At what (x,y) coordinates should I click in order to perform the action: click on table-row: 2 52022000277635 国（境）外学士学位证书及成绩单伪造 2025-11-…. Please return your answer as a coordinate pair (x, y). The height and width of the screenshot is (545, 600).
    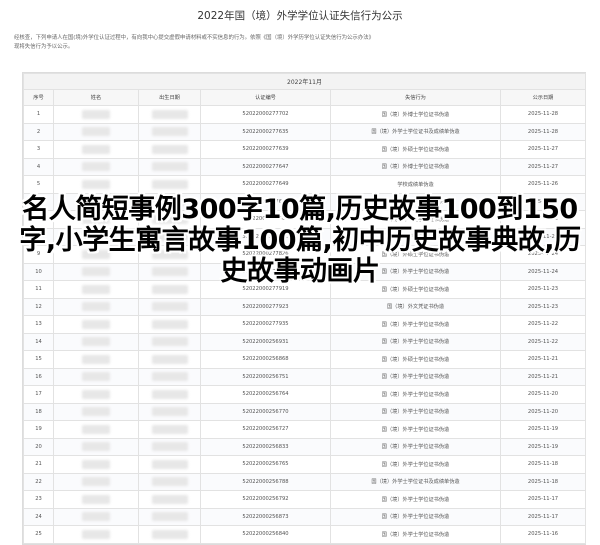
    Looking at the image, I should click on (304, 131).